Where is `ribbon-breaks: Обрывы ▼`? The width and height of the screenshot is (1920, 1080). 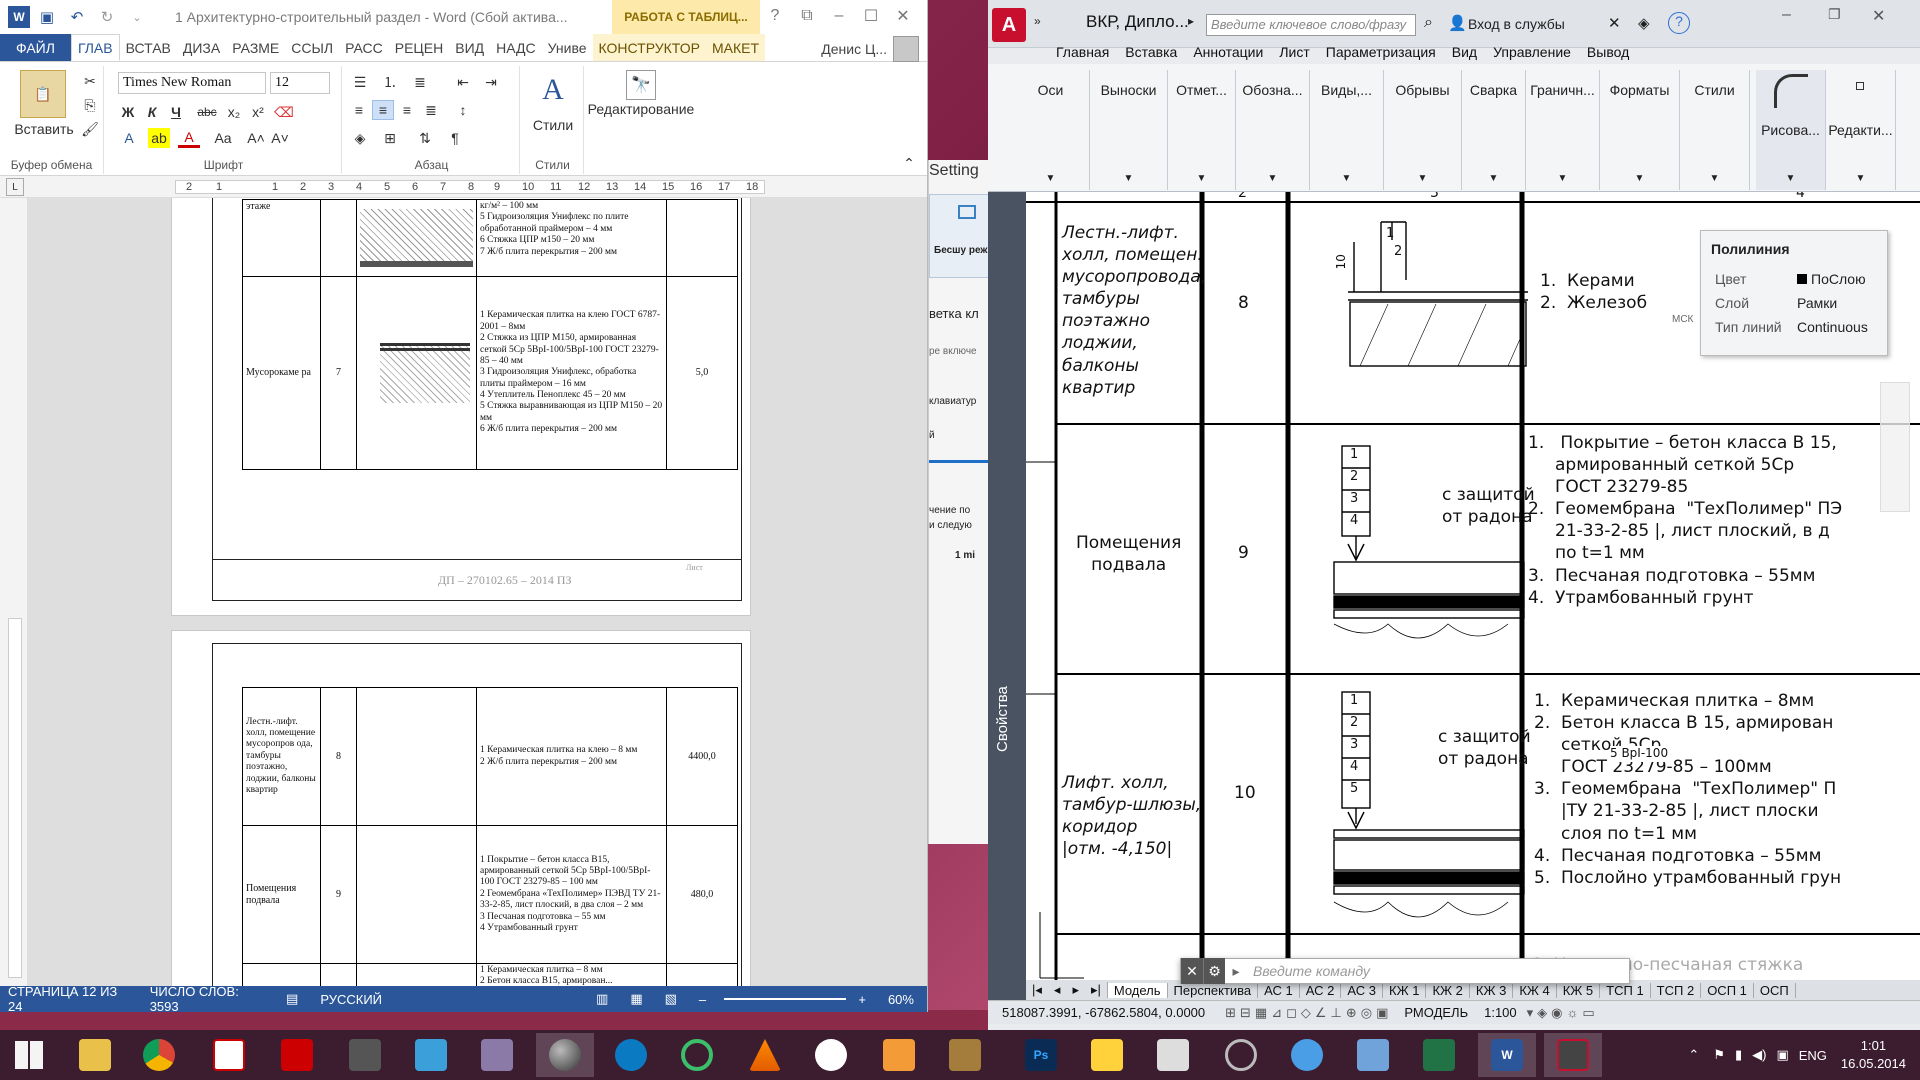 ribbon-breaks: Обрывы ▼ is located at coordinates (1423, 130).